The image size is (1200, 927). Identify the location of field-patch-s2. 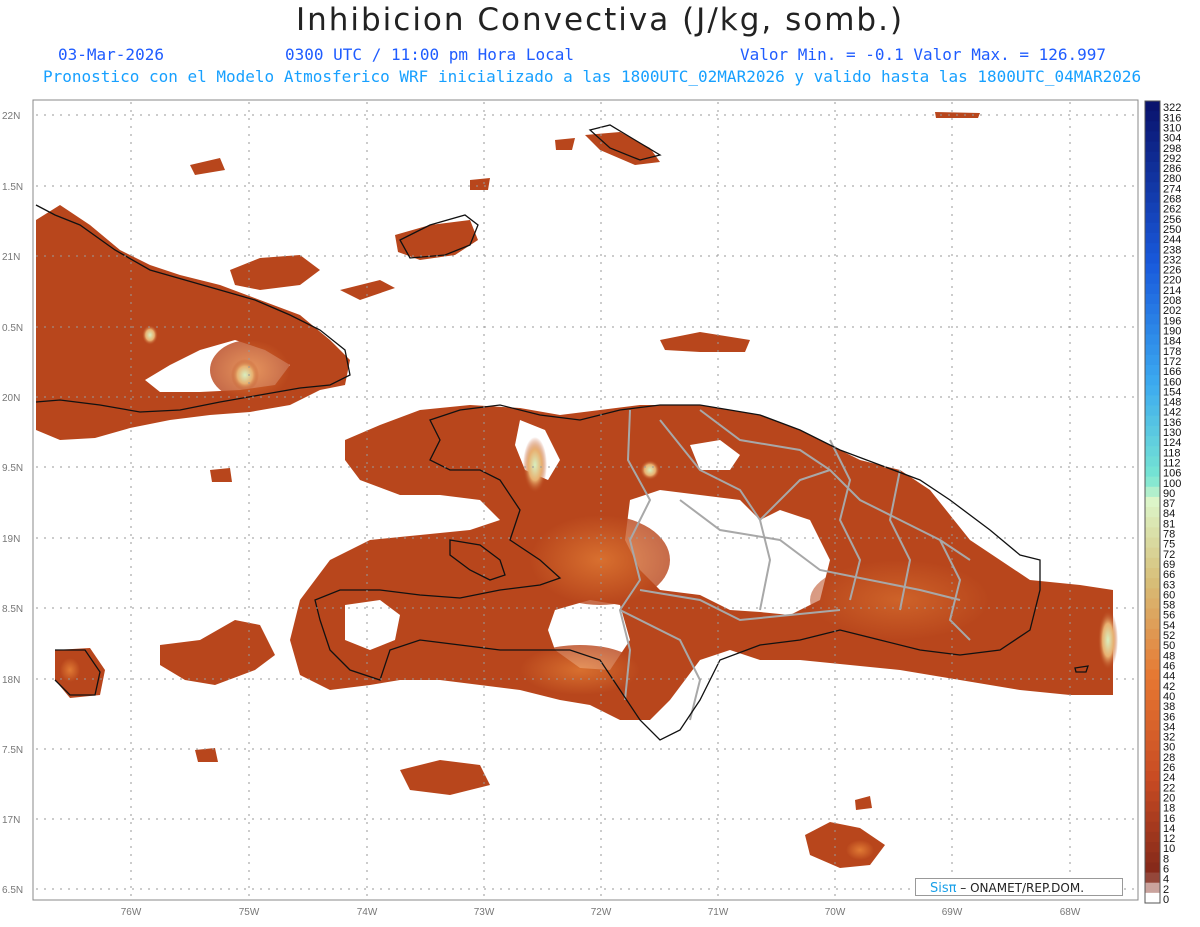
(845, 845).